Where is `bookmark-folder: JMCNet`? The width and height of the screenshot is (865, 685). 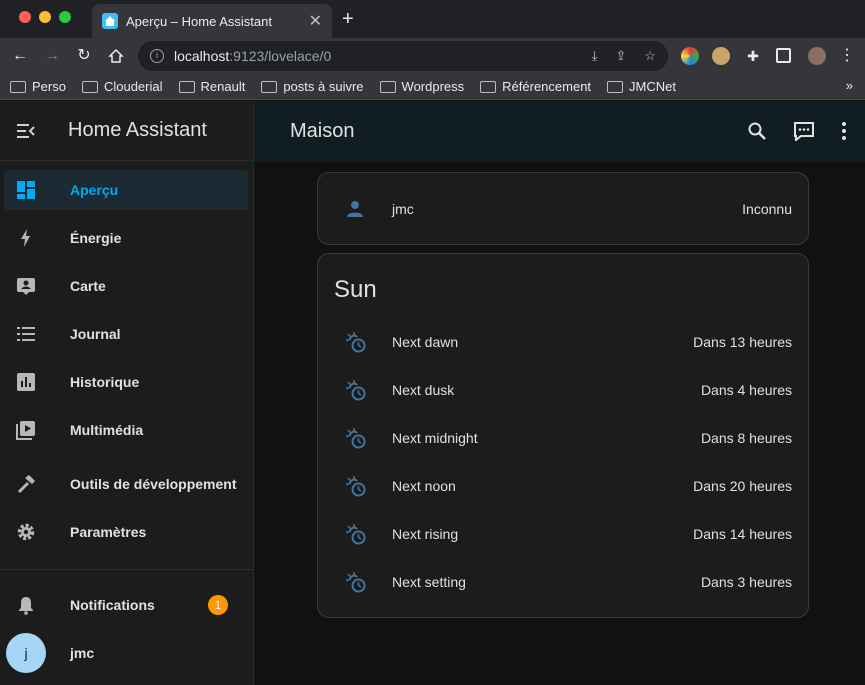 bookmark-folder: JMCNet is located at coordinates (641, 86).